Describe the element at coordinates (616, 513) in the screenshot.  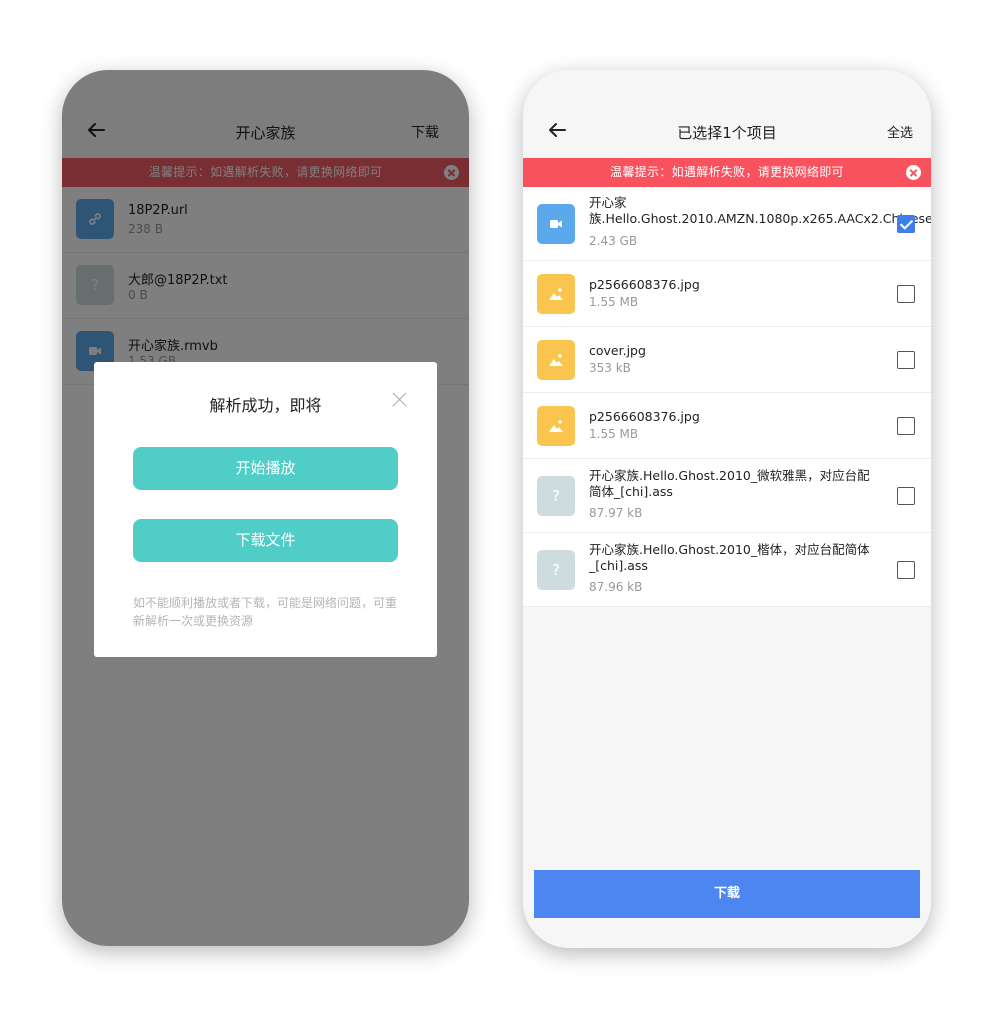
I see `file-size: 87.97 kB` at that location.